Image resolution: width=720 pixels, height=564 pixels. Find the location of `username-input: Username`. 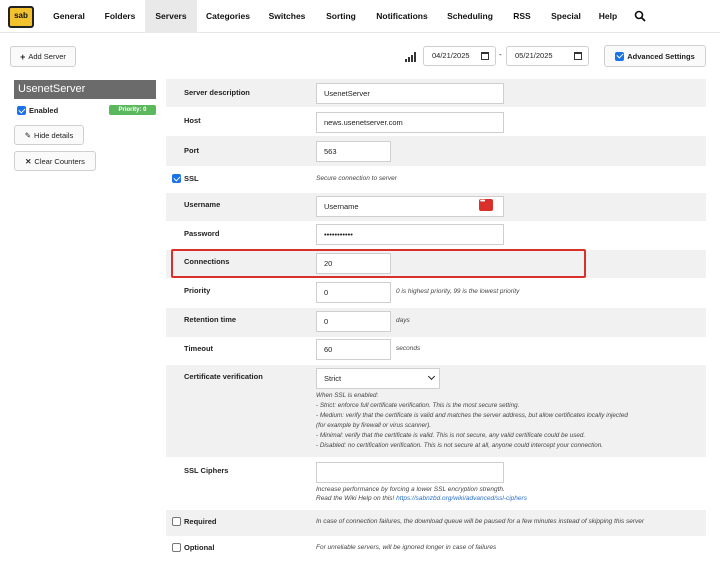

username-input: Username is located at coordinates (410, 206).